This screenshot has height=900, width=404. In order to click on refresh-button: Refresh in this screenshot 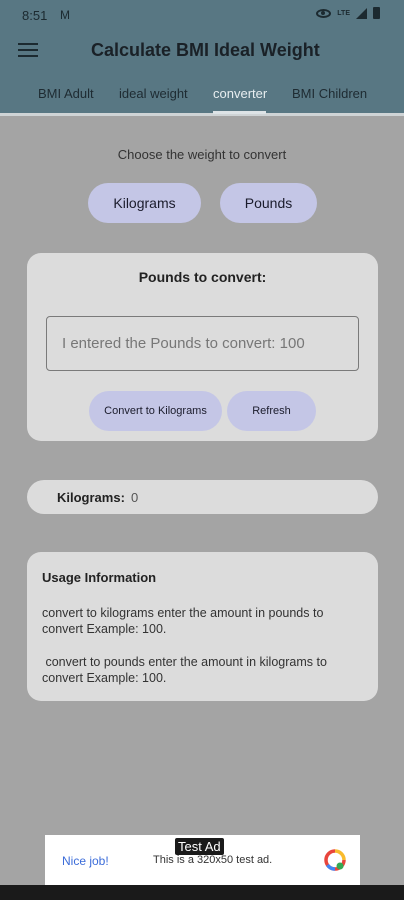, I will do `click(271, 411)`.